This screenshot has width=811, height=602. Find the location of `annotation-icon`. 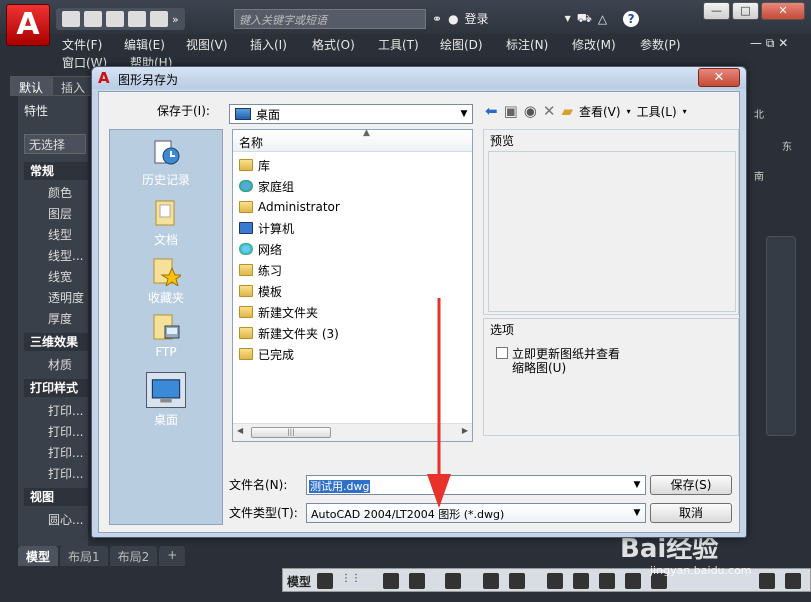

annotation-icon is located at coordinates (555, 581).